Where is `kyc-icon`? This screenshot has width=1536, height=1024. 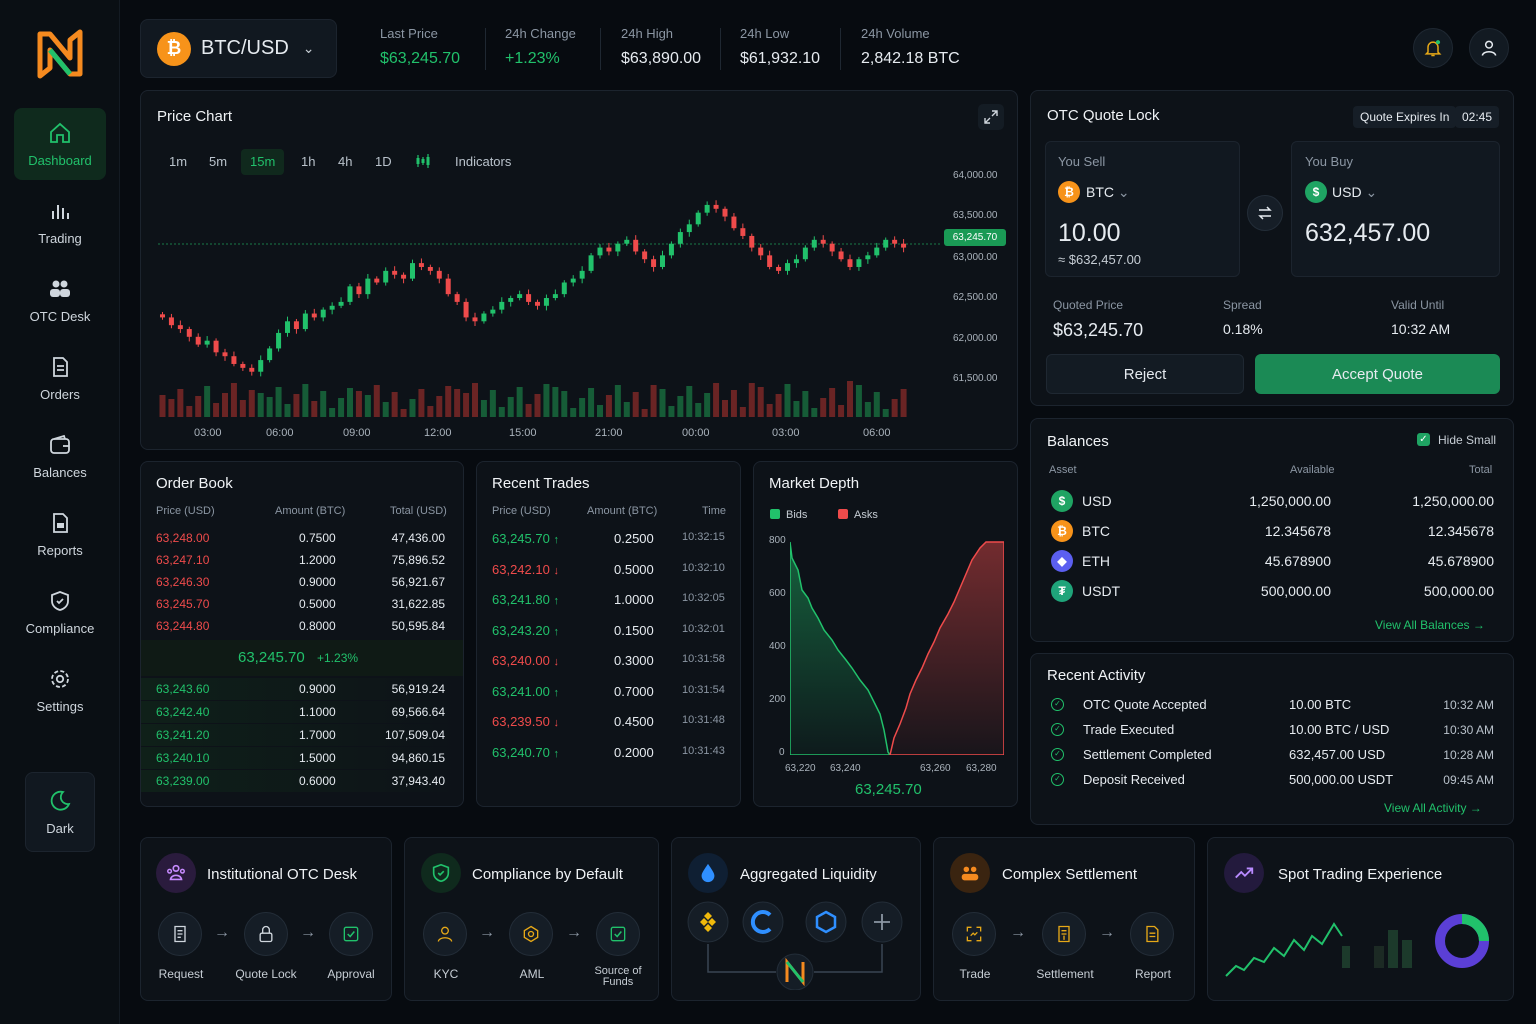 kyc-icon is located at coordinates (445, 934).